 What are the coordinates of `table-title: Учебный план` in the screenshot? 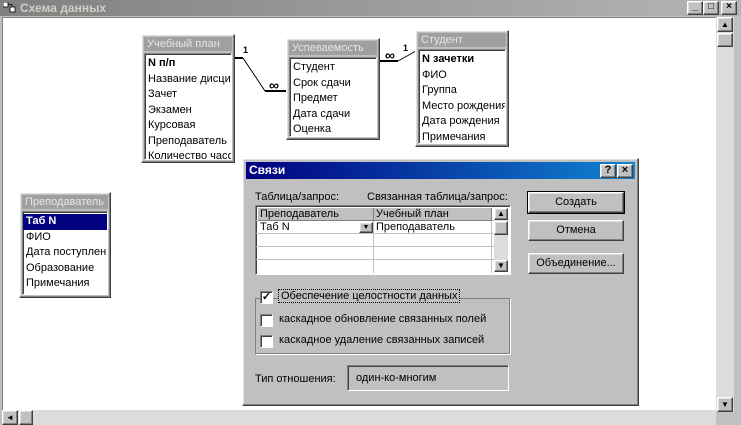 It's located at (188, 44).